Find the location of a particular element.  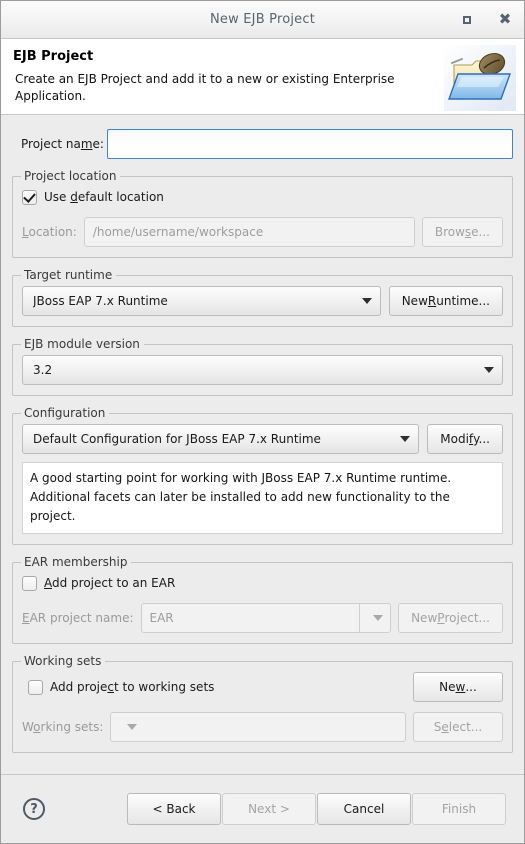

ejb-module-version-row: 3.2 is located at coordinates (262, 370).